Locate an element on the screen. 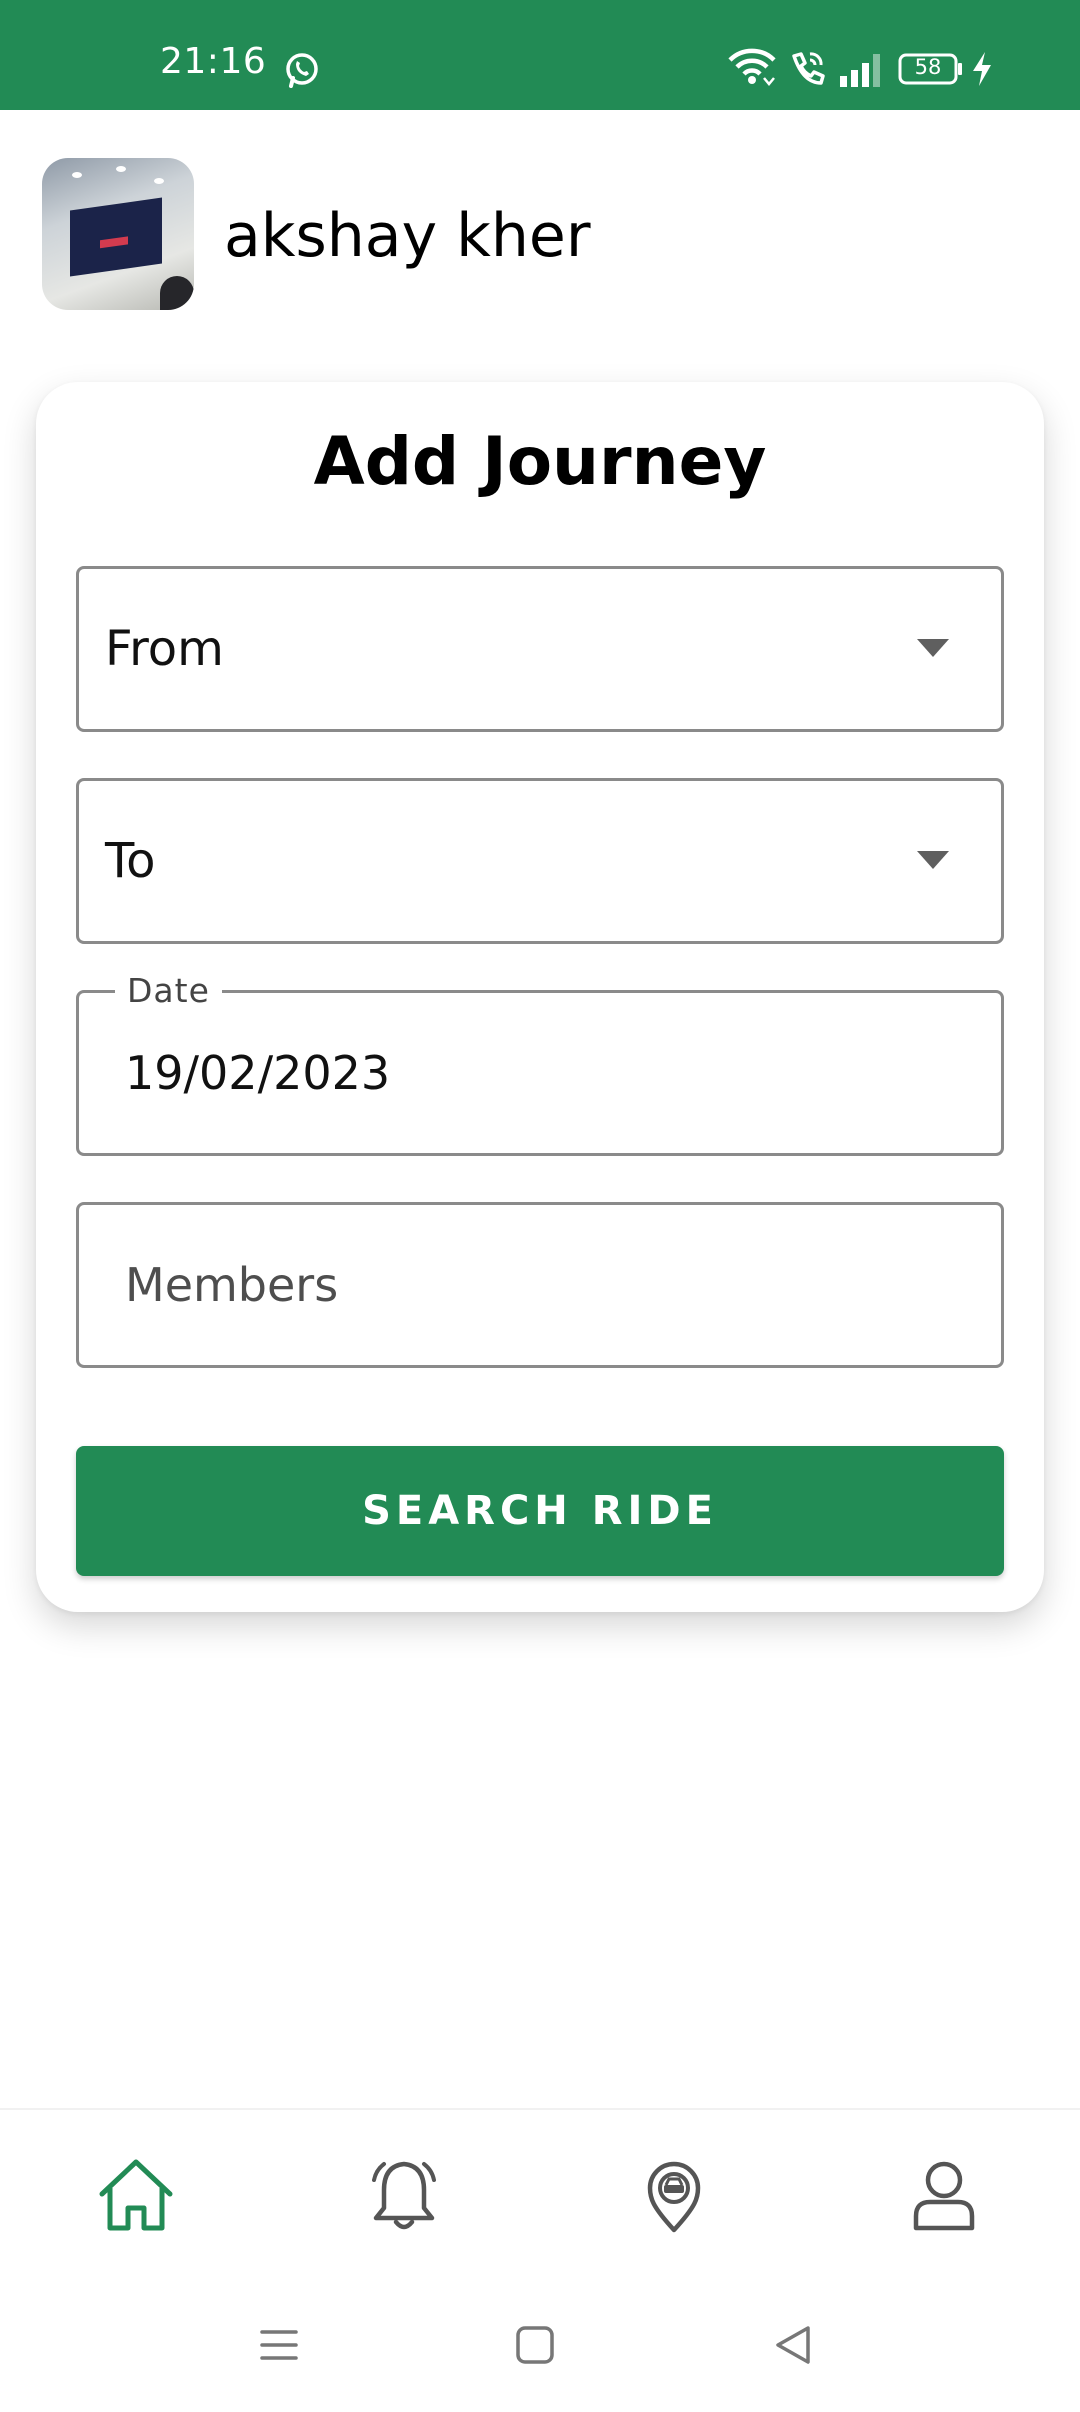 The width and height of the screenshot is (1080, 2412). ride-location-icon is located at coordinates (674, 2197).